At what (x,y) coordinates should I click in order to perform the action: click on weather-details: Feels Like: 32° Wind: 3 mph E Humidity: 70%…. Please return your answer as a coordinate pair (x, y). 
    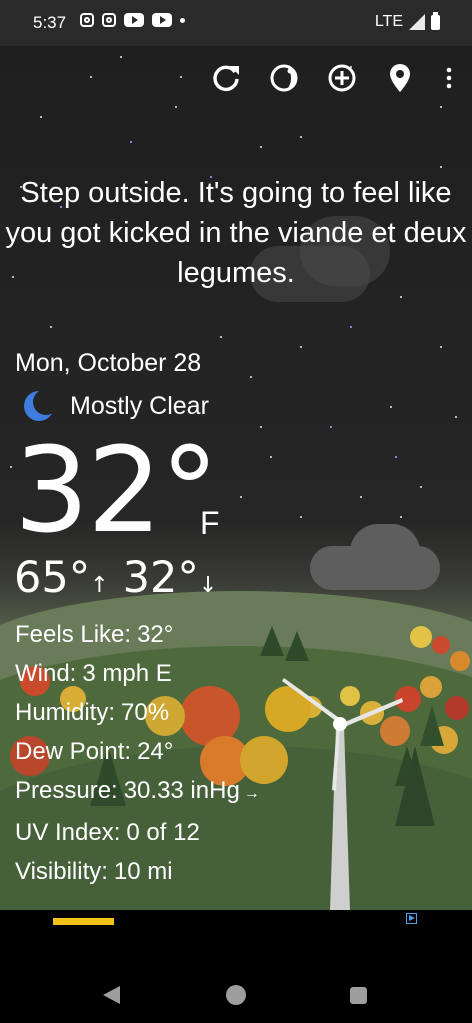
    Looking at the image, I should click on (137, 753).